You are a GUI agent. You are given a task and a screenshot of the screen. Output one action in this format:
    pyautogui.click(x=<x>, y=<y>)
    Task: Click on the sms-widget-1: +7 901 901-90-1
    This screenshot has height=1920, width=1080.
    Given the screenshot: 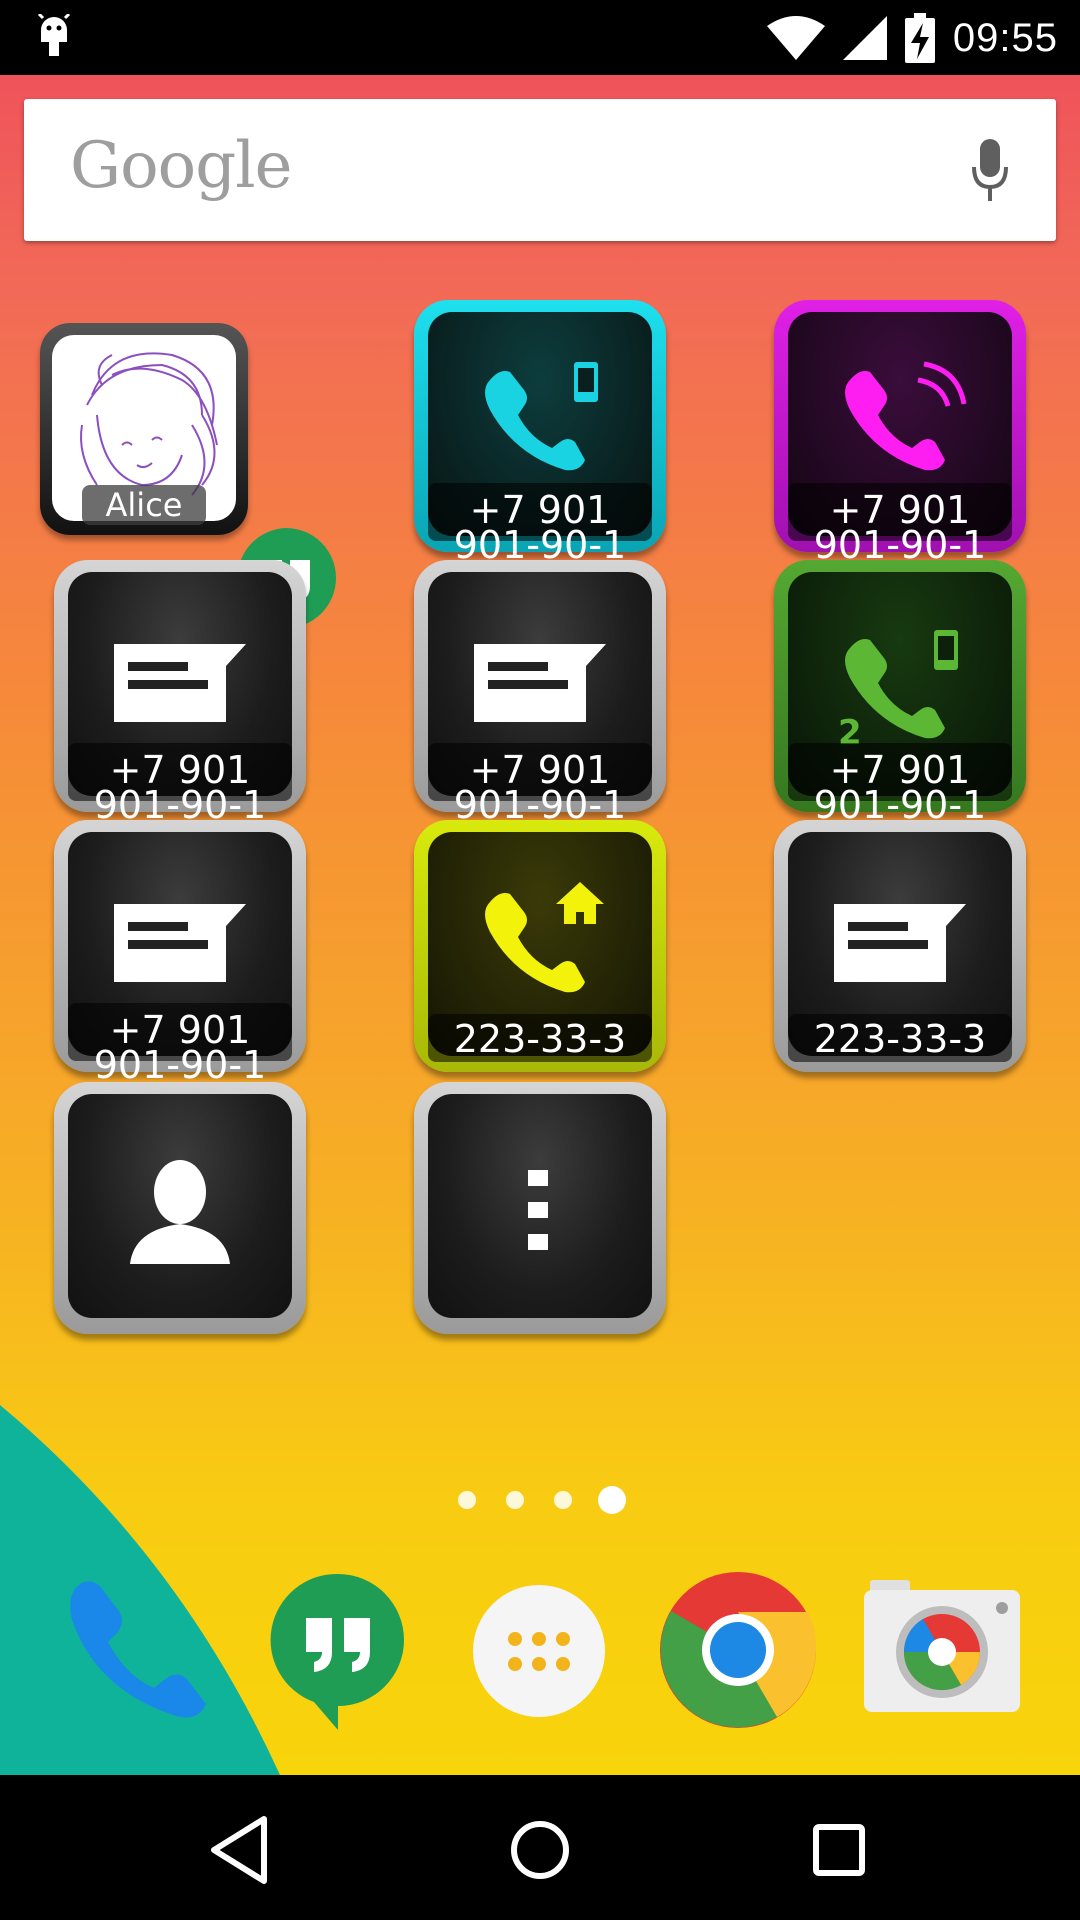 What is the action you would take?
    pyautogui.click(x=180, y=692)
    